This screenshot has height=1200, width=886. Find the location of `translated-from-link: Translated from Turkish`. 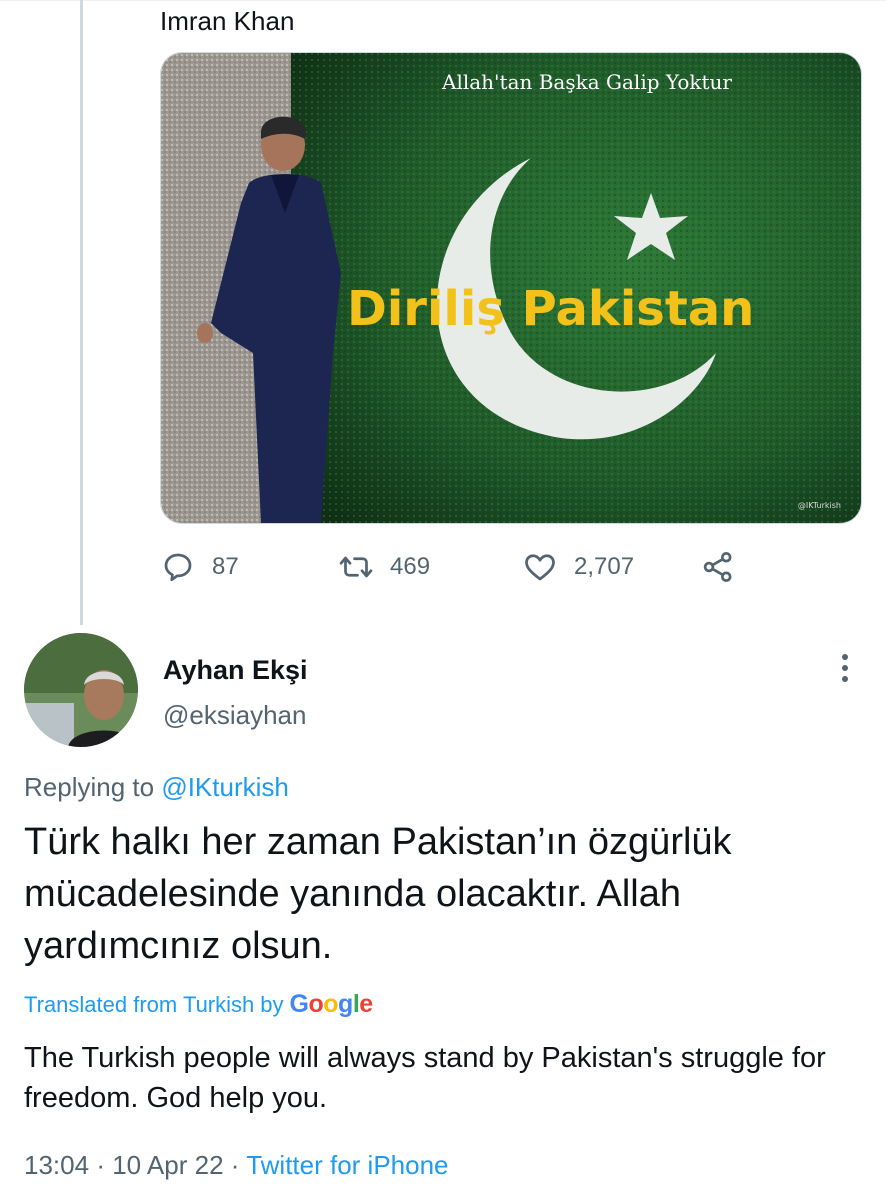

translated-from-link: Translated from Turkish is located at coordinates (139, 1005).